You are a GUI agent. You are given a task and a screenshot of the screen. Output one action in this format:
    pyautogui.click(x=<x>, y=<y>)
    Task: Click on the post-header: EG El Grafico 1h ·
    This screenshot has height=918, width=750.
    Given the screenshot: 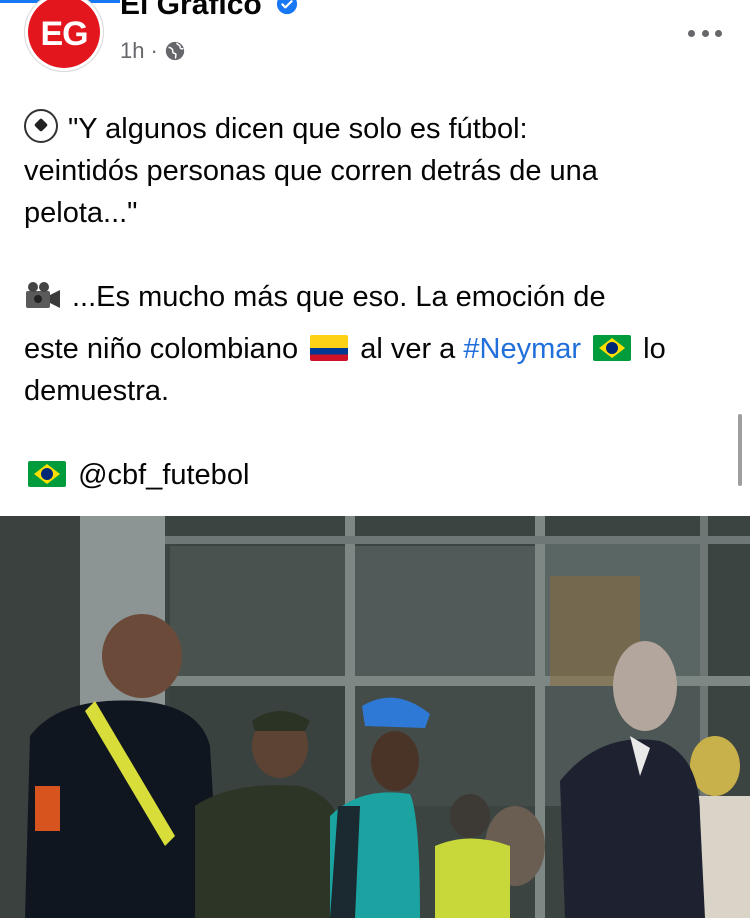 What is the action you would take?
    pyautogui.click(x=375, y=40)
    